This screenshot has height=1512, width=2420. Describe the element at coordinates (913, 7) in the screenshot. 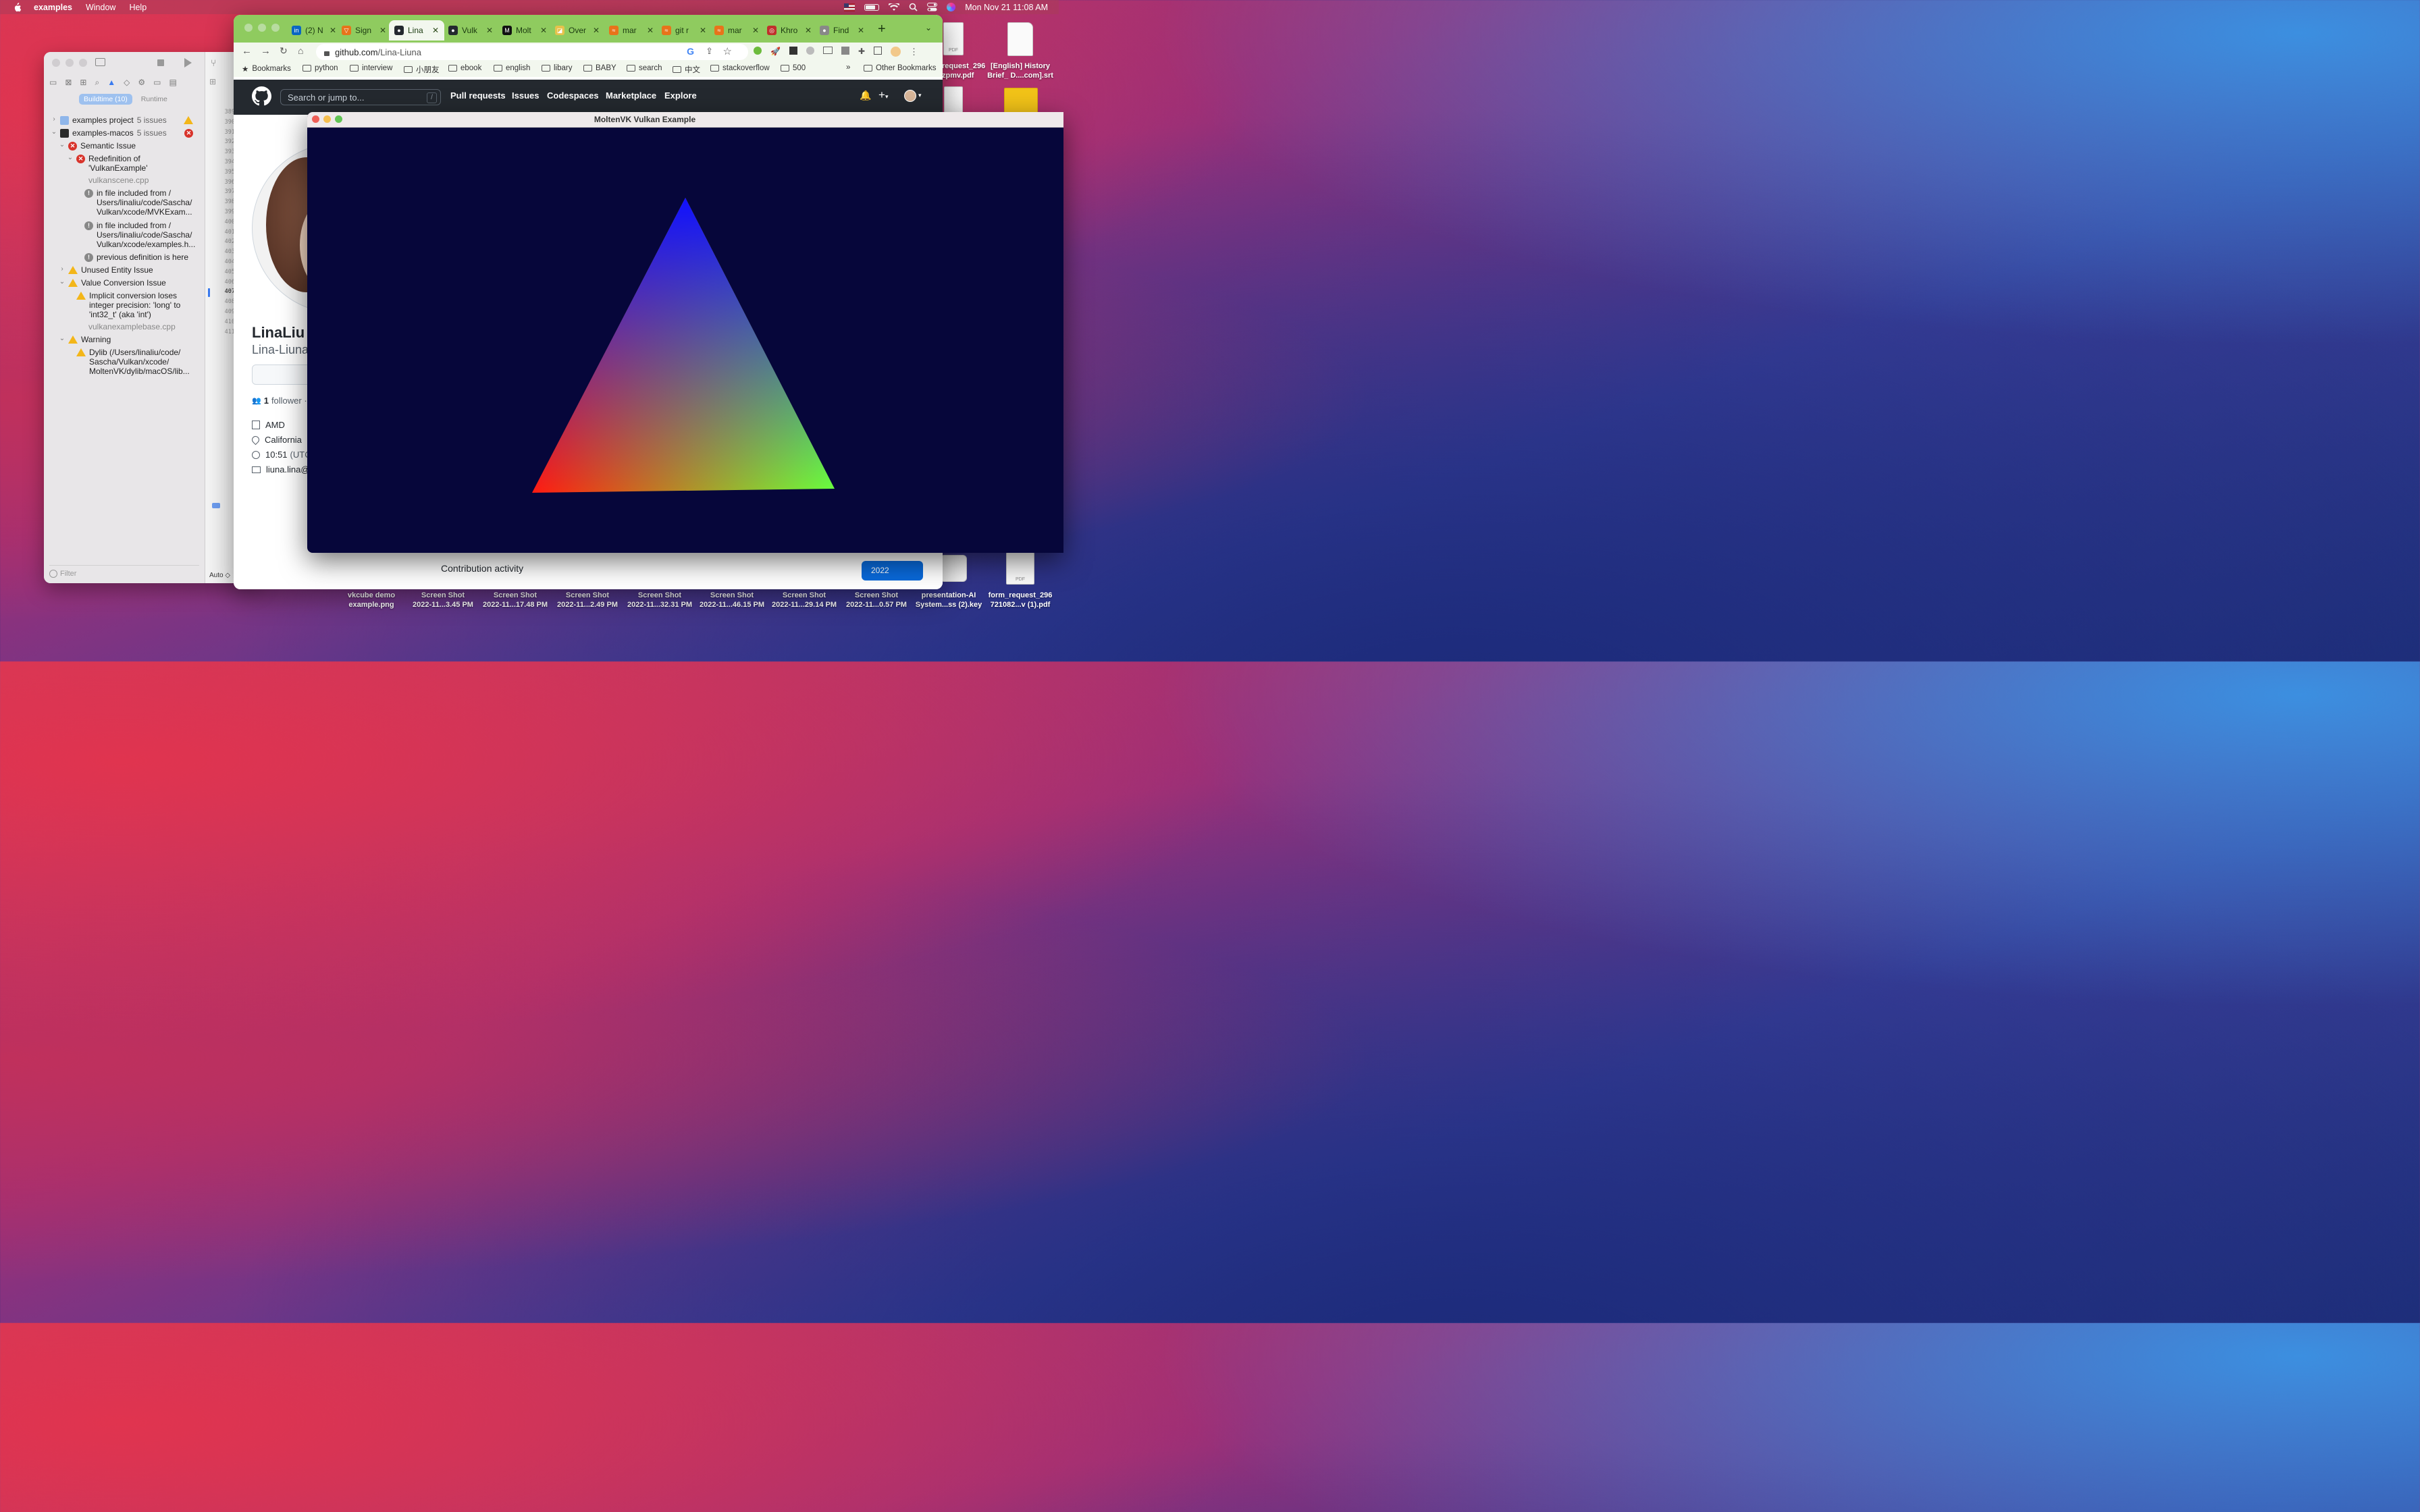

I see `spotlight-search-icon` at that location.